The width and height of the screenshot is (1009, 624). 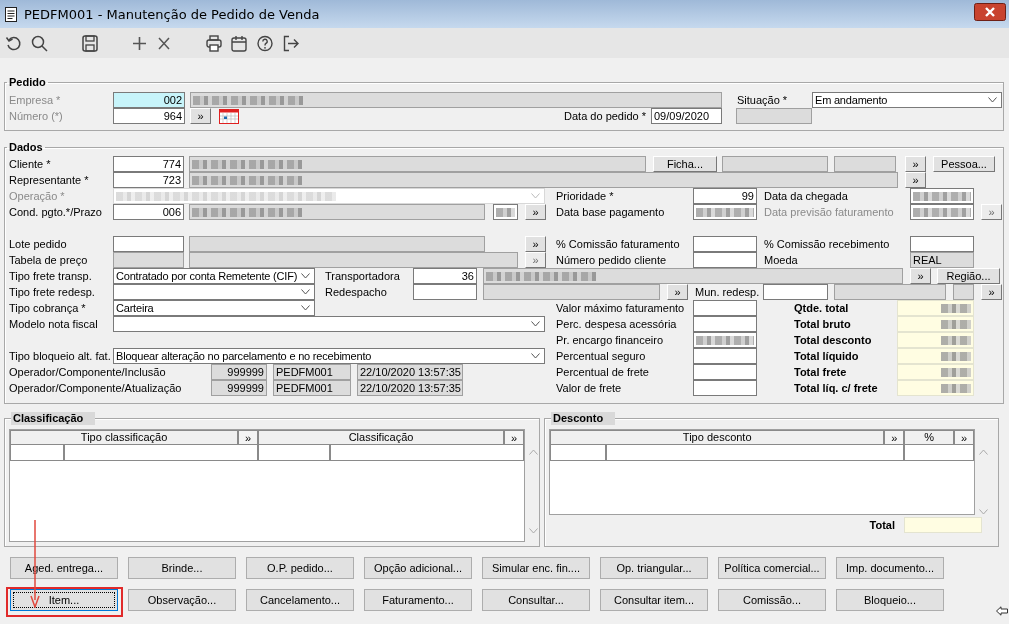 I want to click on save-icon, so click(x=90, y=43).